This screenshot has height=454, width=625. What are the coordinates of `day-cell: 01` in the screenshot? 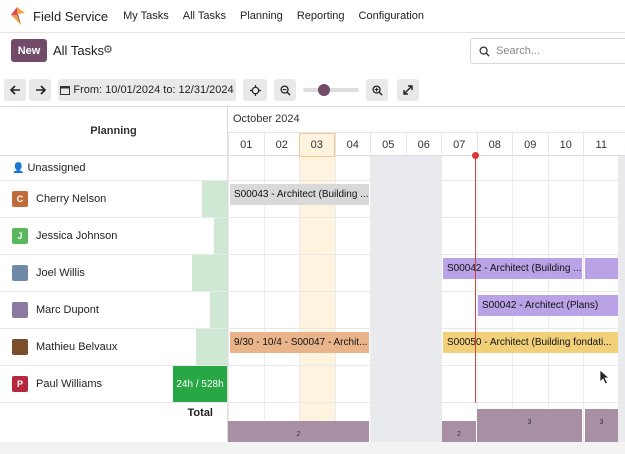 It's located at (246, 145).